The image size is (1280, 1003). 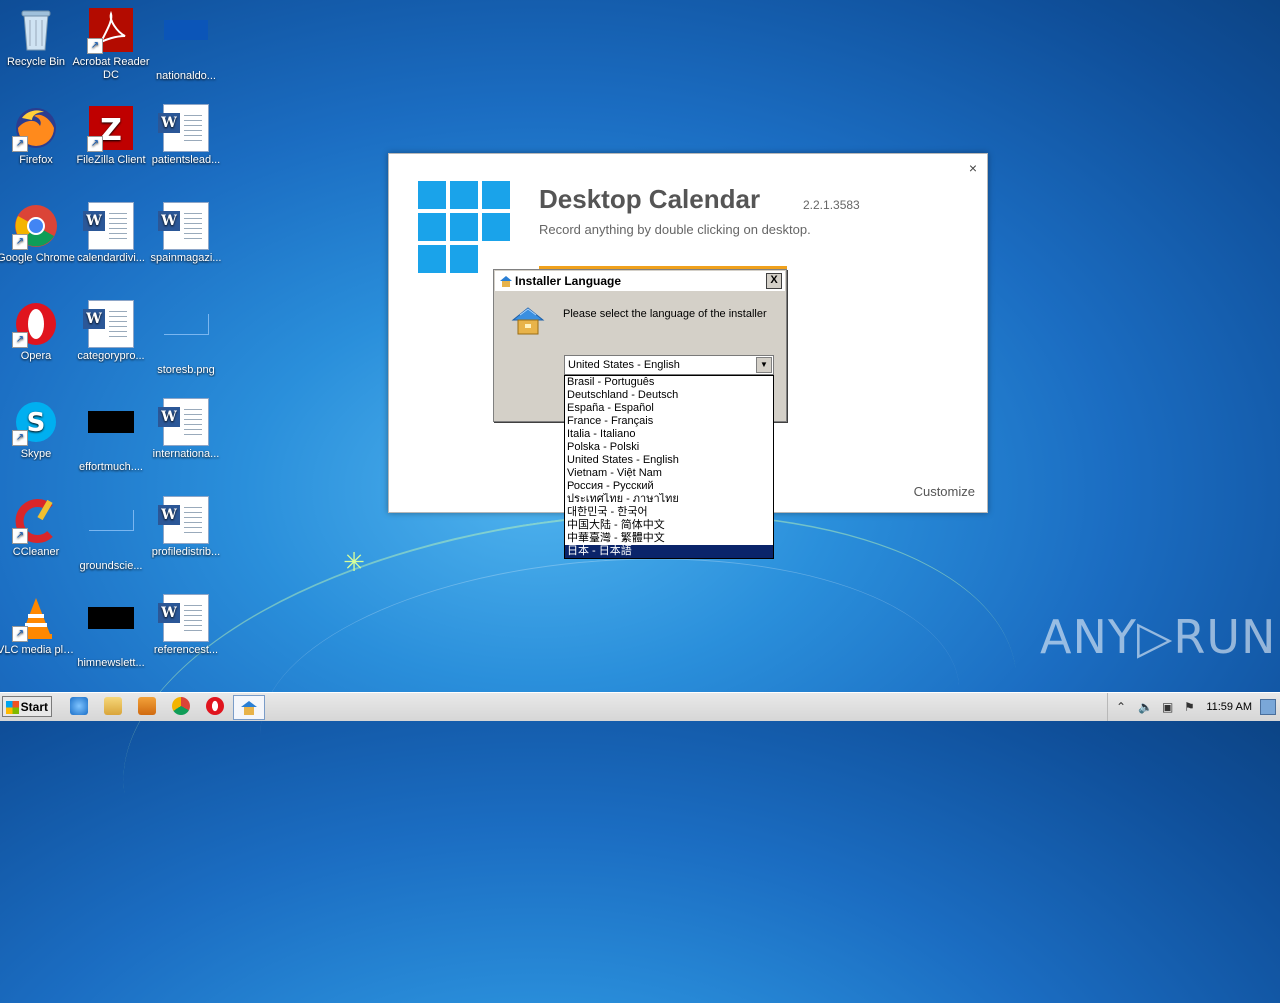 I want to click on desktop-icon-recycle-bin: Recycle Bin, so click(x=37, y=37).